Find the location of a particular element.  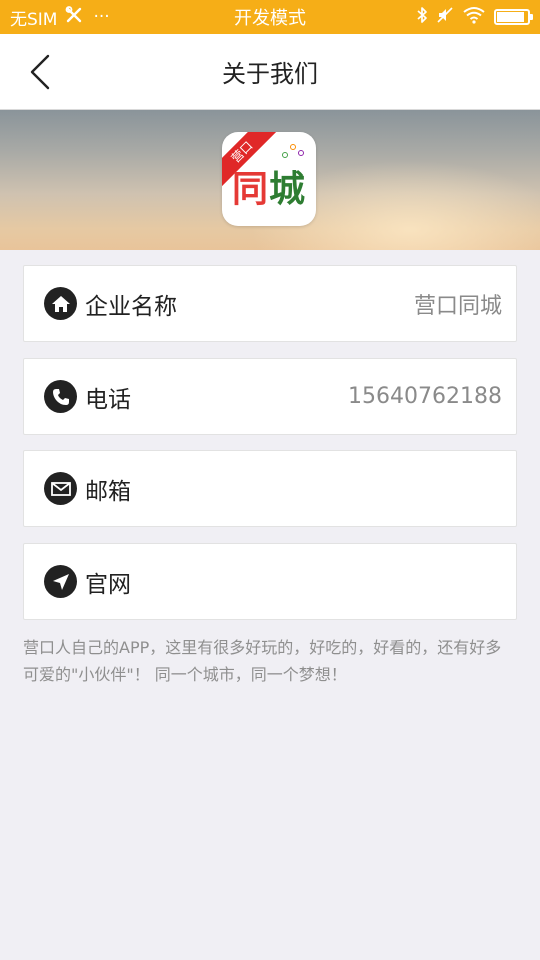

wifi-icon is located at coordinates (474, 17).